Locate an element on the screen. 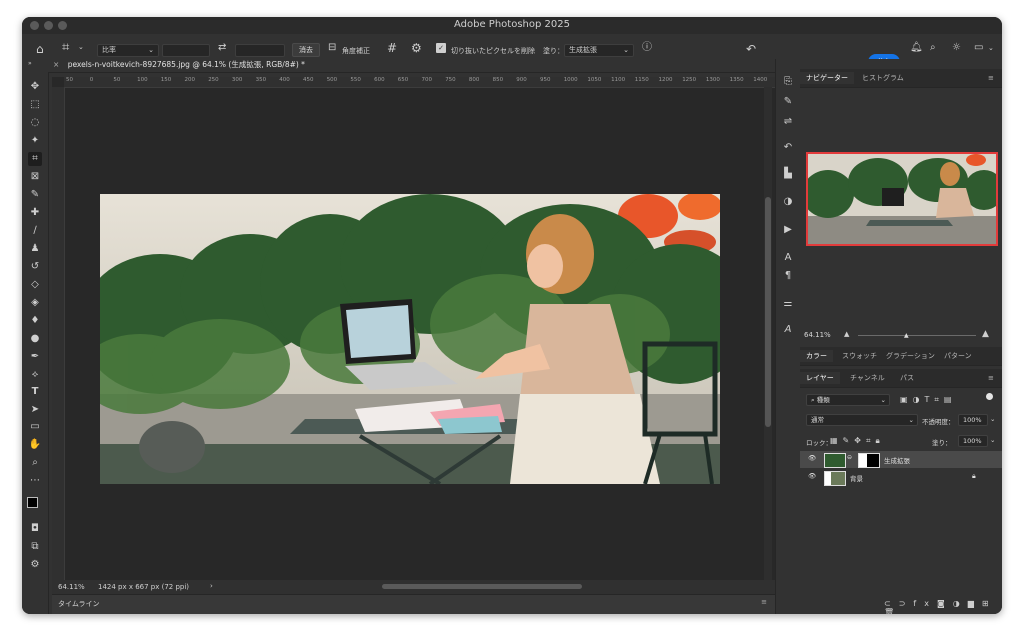  tab-histogram: ヒストグラム is located at coordinates (883, 78).